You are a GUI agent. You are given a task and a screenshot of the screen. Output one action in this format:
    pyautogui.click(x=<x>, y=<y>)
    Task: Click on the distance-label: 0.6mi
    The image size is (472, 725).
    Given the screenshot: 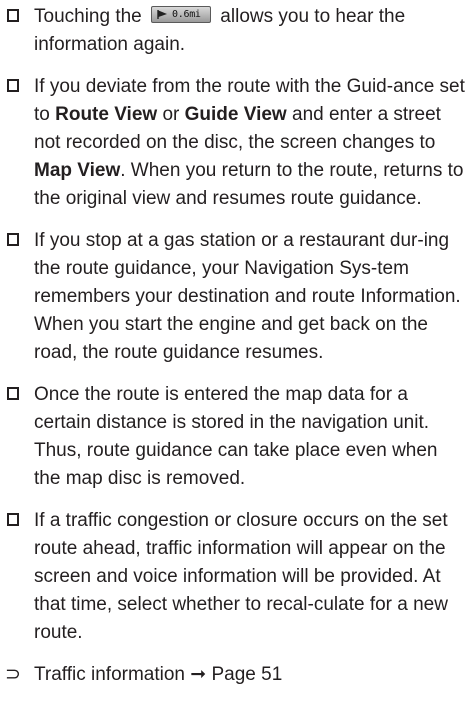 What is the action you would take?
    pyautogui.click(x=186, y=14)
    